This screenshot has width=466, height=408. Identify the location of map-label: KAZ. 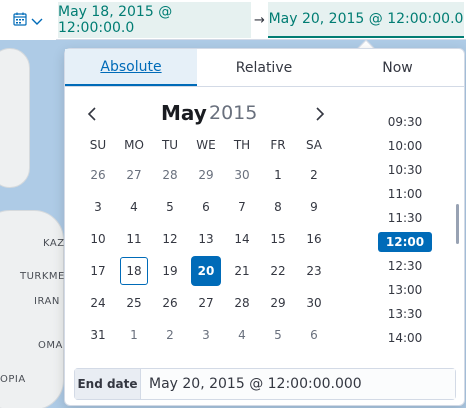
(54, 243).